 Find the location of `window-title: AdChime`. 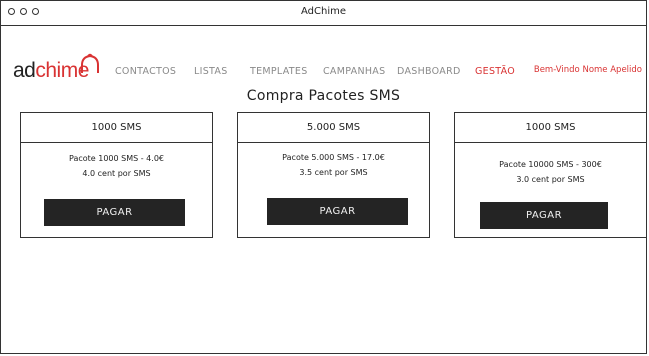

window-title: AdChime is located at coordinates (323, 11).